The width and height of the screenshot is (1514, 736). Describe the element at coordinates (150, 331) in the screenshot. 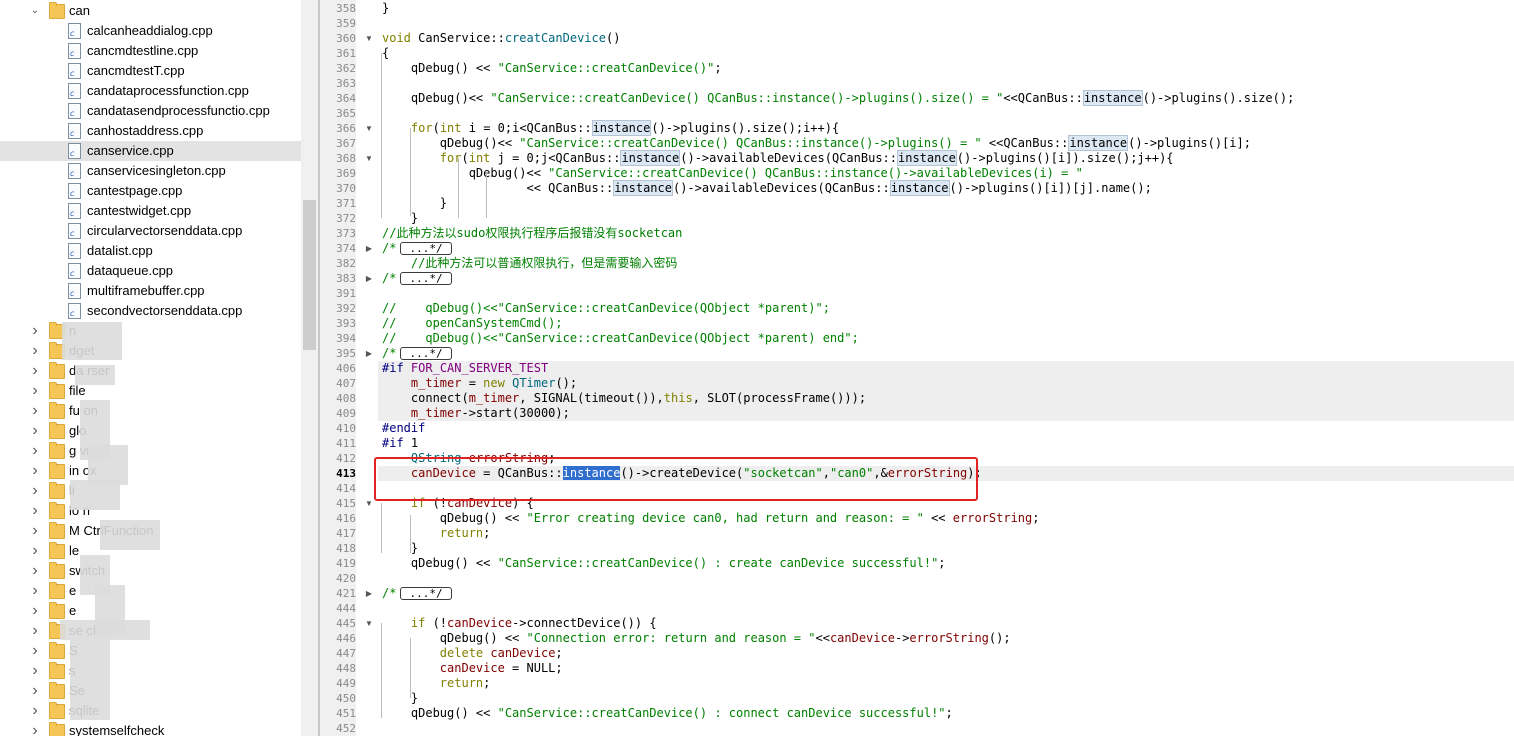

I see `tree-folder-row: ›n` at that location.